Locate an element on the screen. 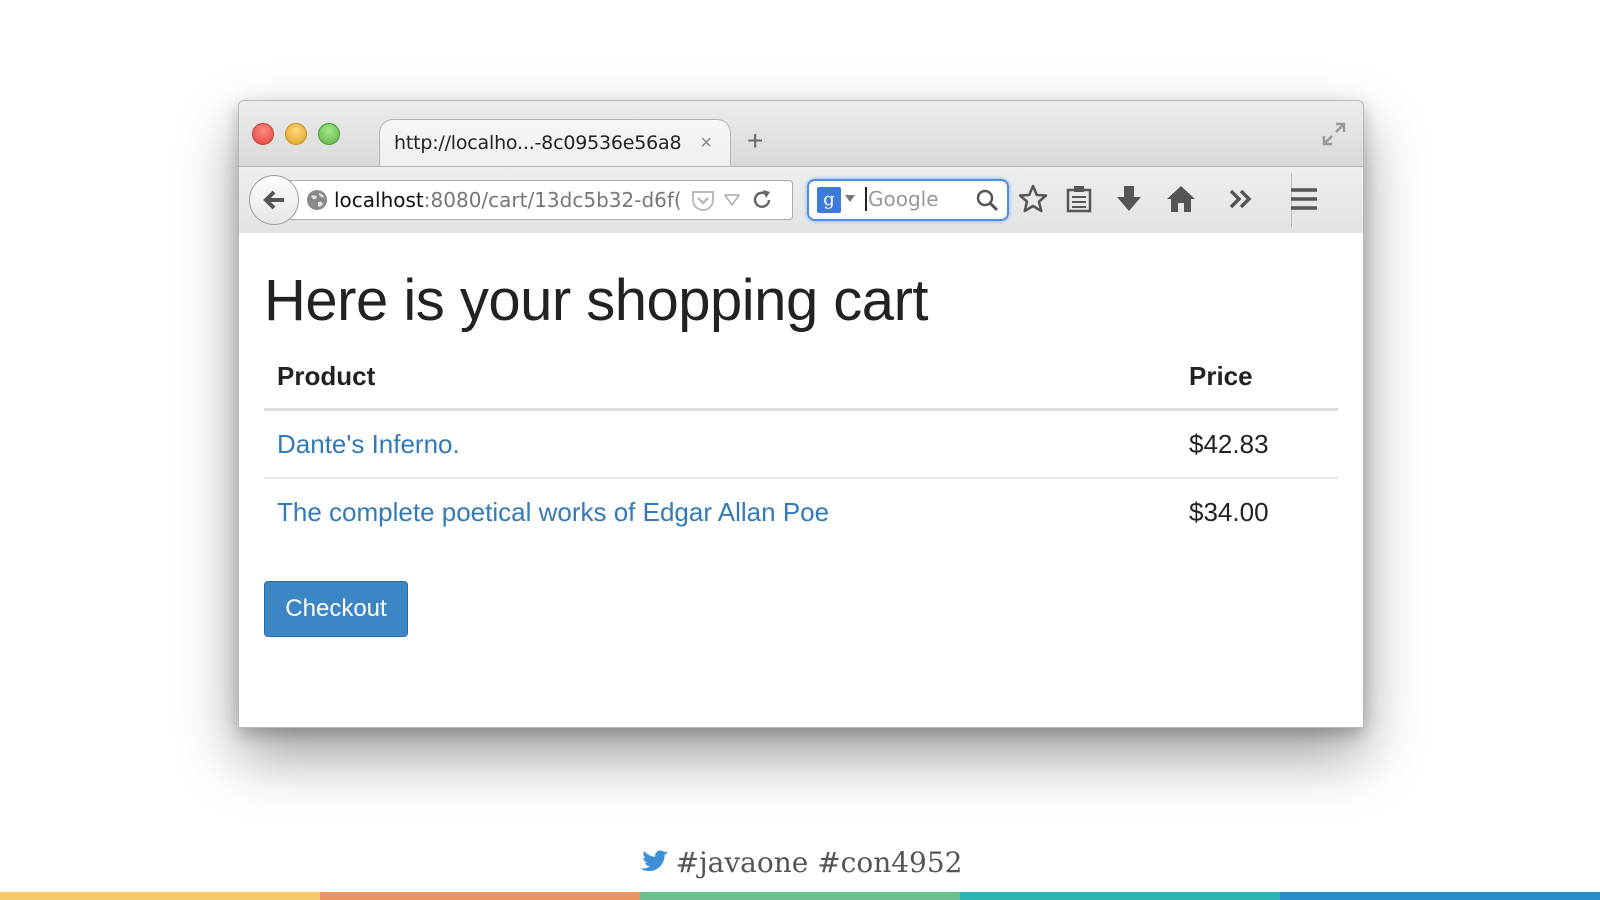 The height and width of the screenshot is (900, 1600). zoom-window-button is located at coordinates (329, 134).